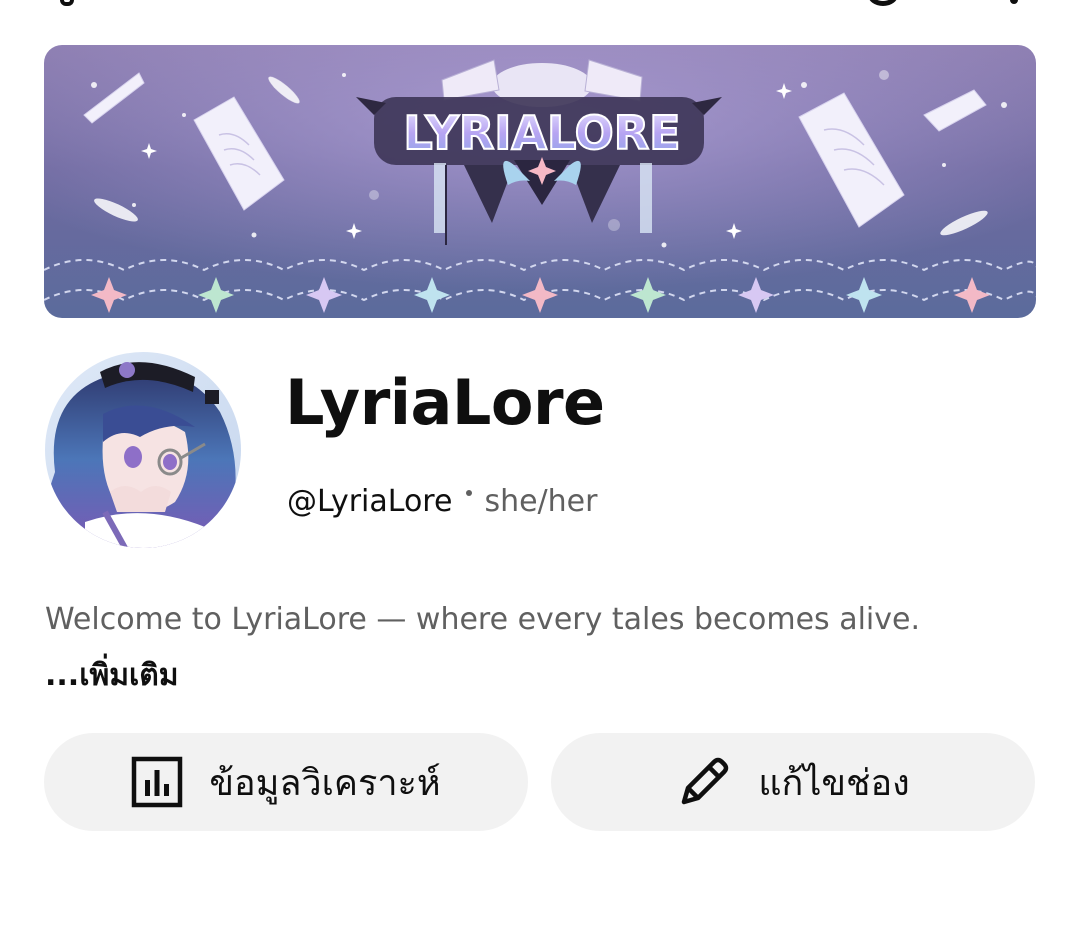 The width and height of the screenshot is (1080, 928). Describe the element at coordinates (325, 783) in the screenshot. I see `analytics-label: ข้อมูลวิเคราะห์` at that location.